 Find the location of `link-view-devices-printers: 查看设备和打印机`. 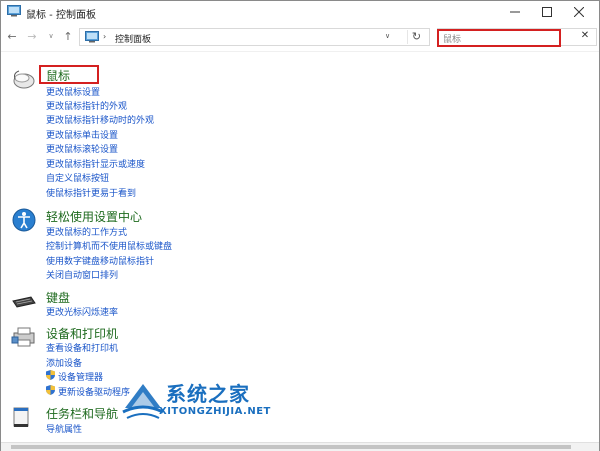

link-view-devices-printers: 查看设备和打印机 is located at coordinates (82, 347).